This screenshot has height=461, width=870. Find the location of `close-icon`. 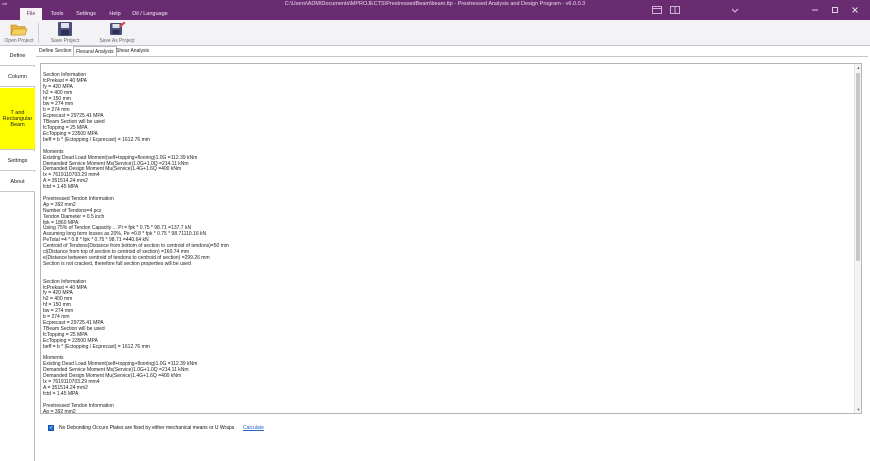

close-icon is located at coordinates (855, 11).